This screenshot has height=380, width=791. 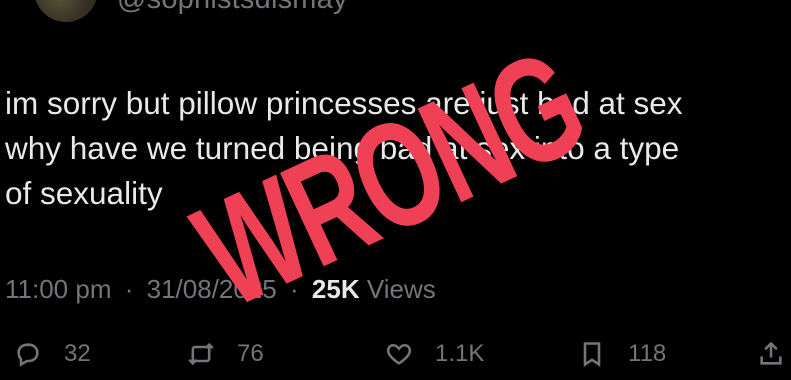 I want to click on share-button, so click(x=771, y=354).